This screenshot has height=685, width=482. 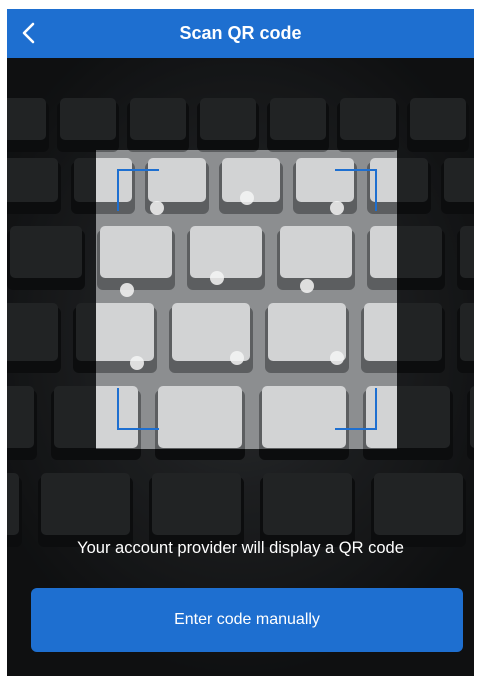 What do you see at coordinates (138, 409) in the screenshot?
I see `scan-frame-corner-bottom-left` at bounding box center [138, 409].